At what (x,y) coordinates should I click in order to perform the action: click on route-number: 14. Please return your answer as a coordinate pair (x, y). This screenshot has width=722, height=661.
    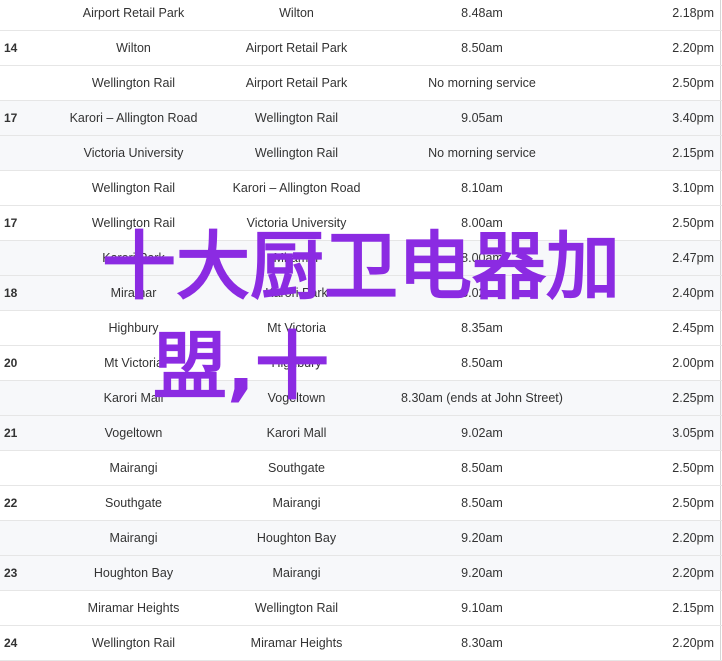
    Looking at the image, I should click on (26, 48).